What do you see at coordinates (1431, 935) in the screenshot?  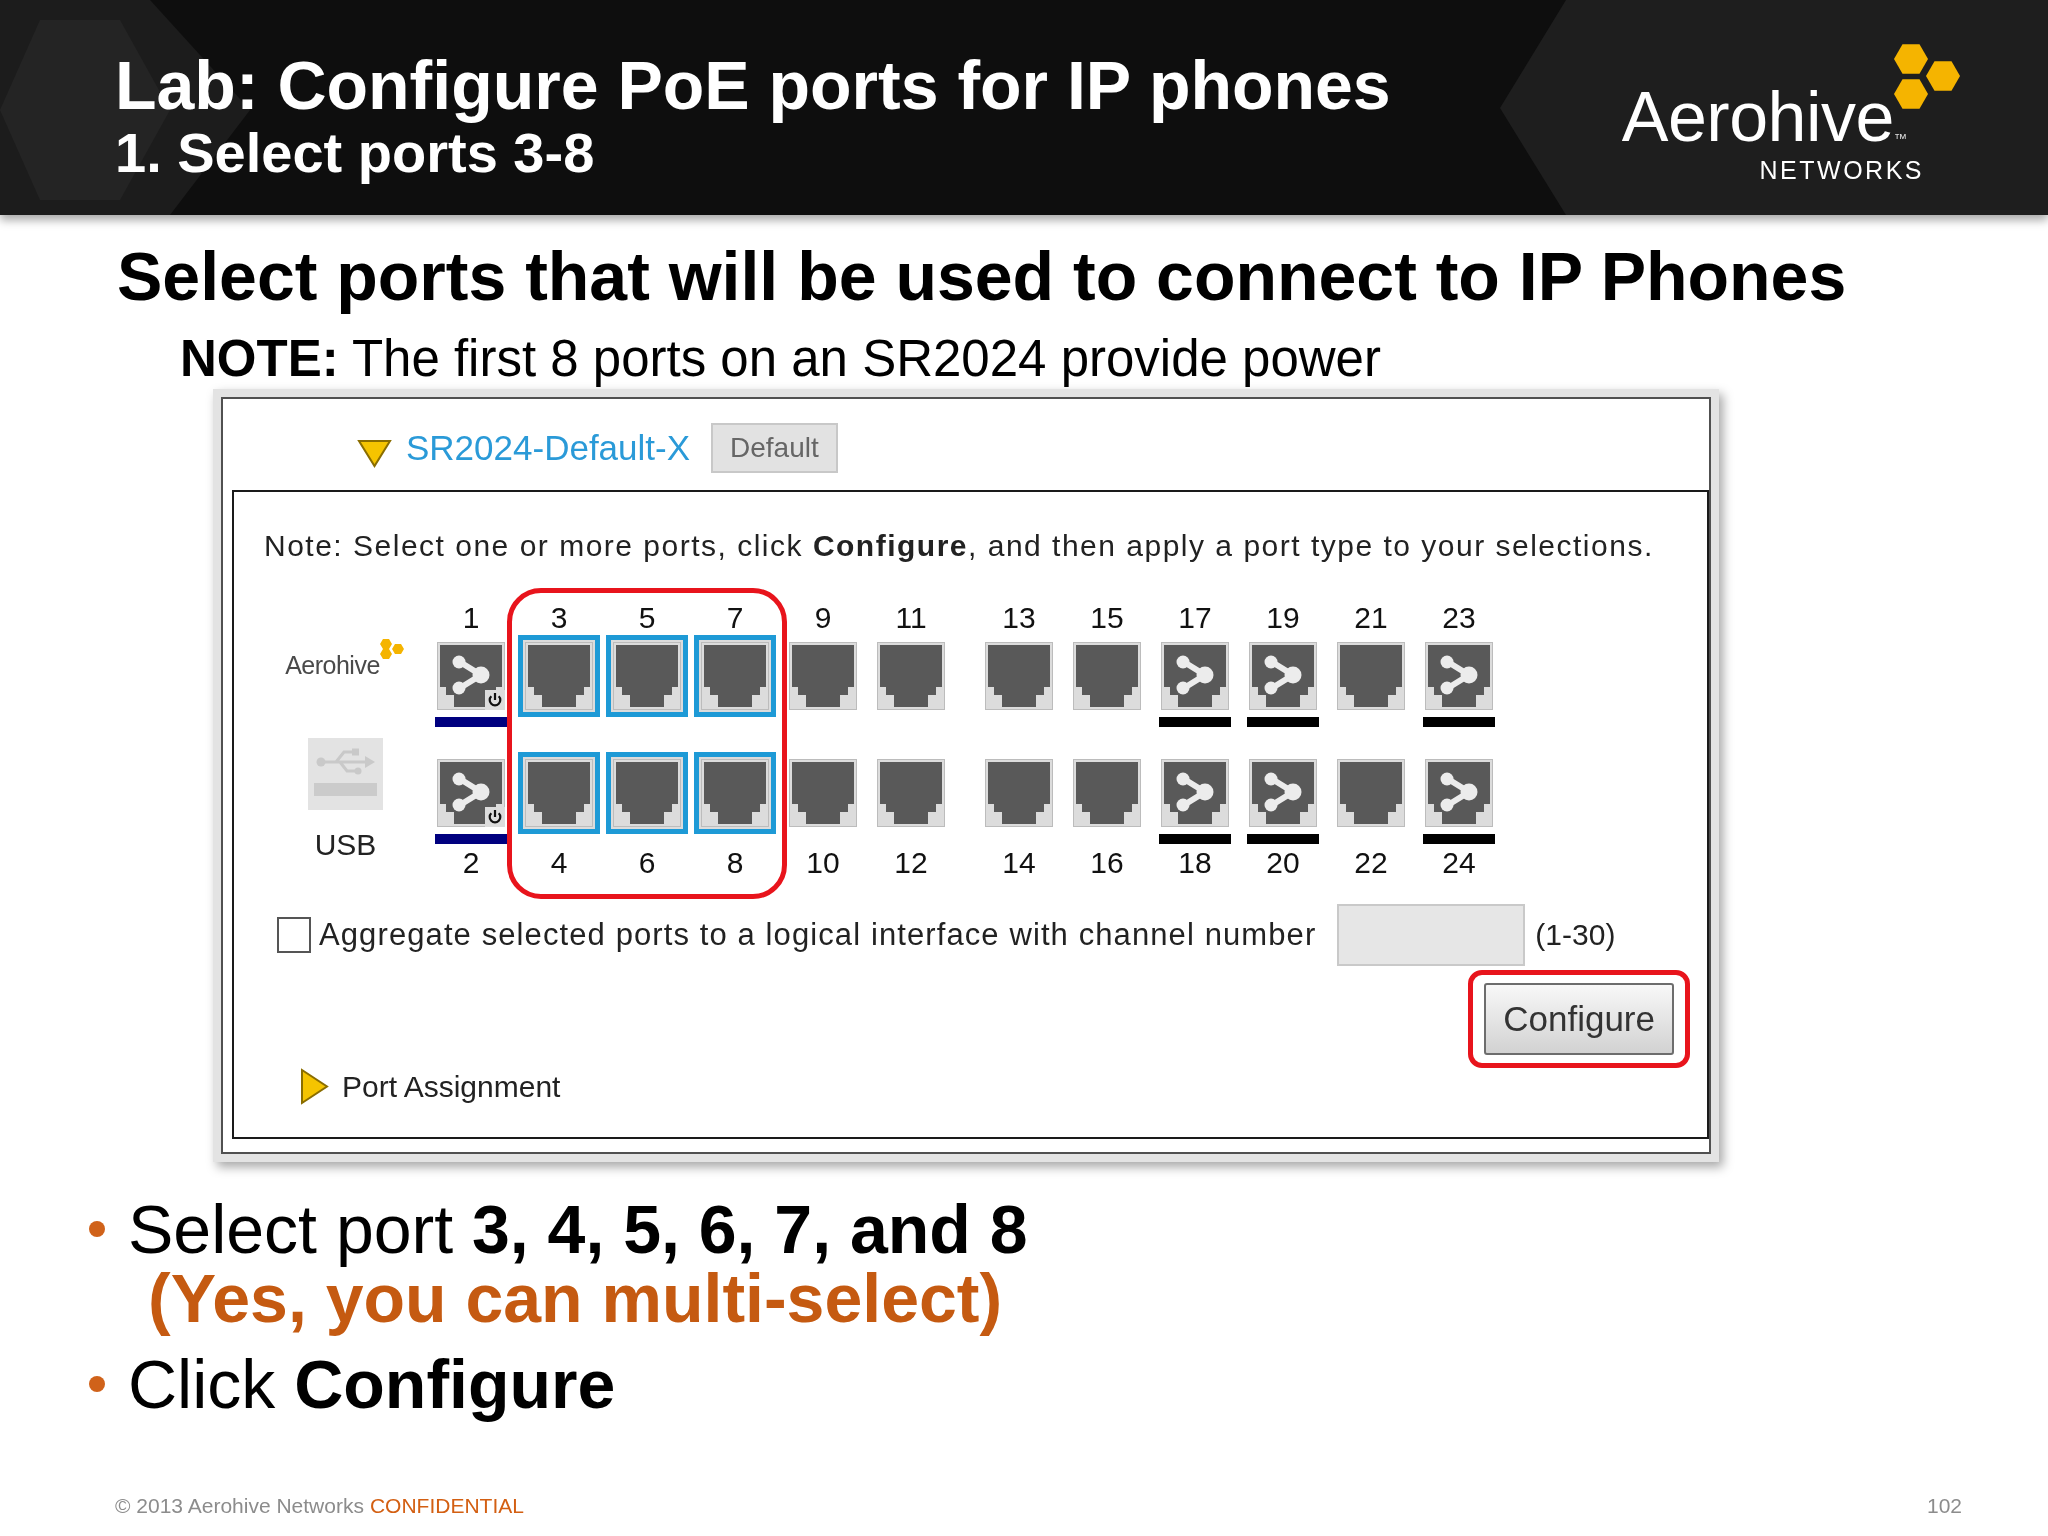 I see `channel-number-field` at bounding box center [1431, 935].